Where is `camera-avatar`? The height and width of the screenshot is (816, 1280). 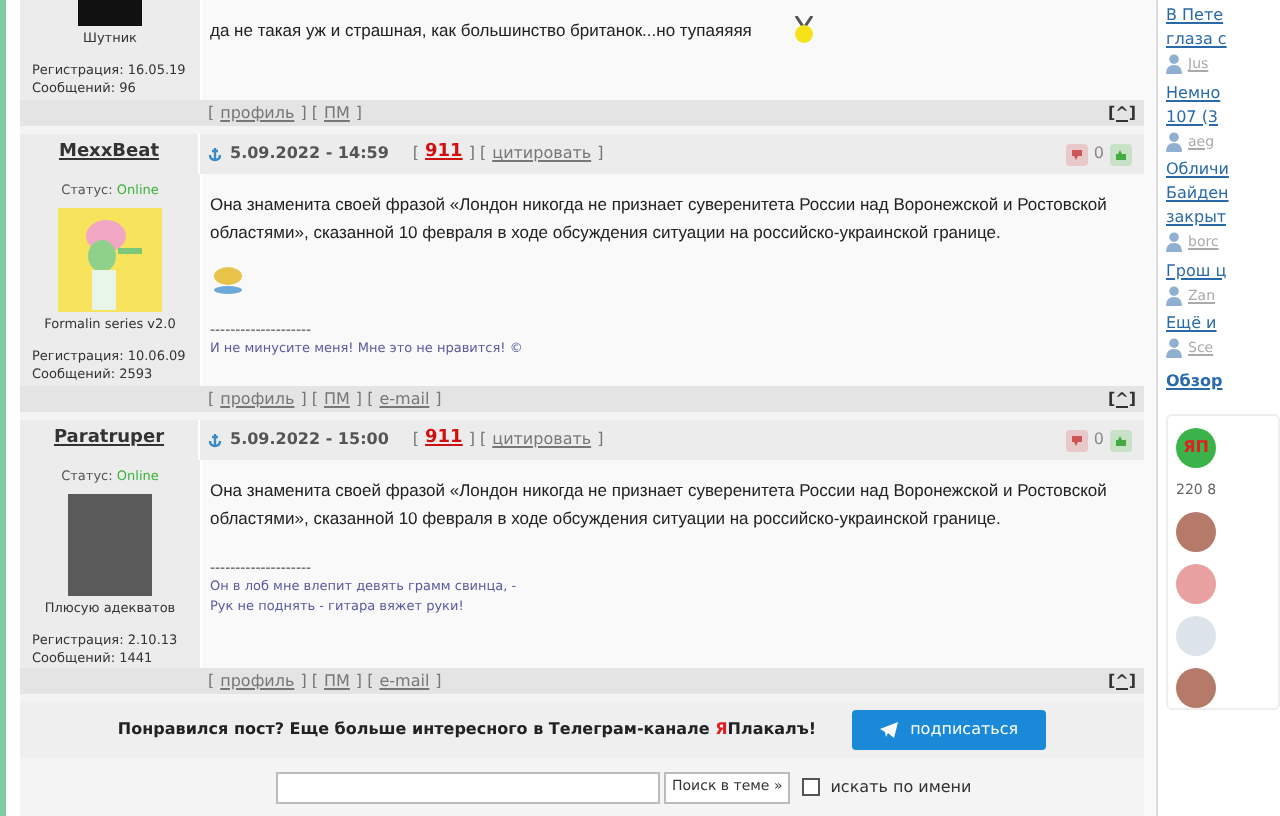 camera-avatar is located at coordinates (1196, 636).